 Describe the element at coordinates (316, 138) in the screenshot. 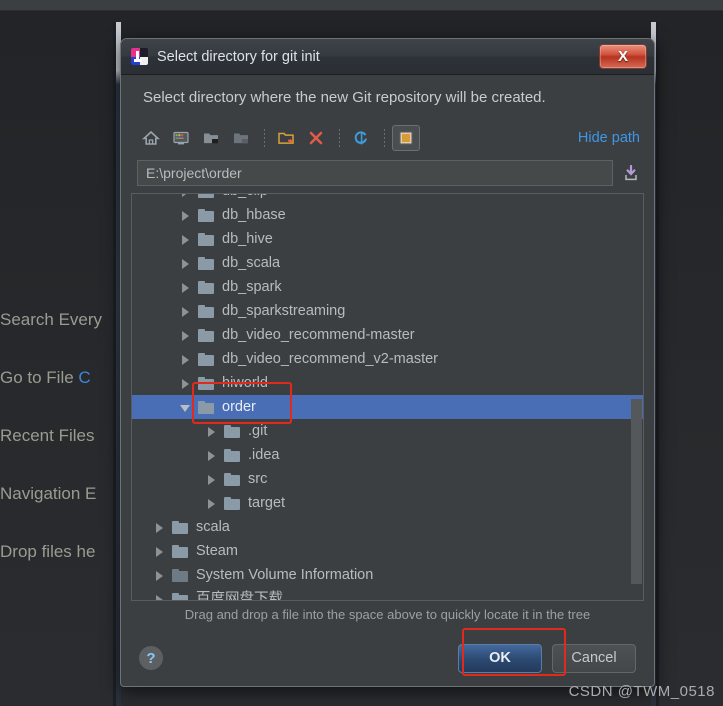

I see `delete-icon` at that location.